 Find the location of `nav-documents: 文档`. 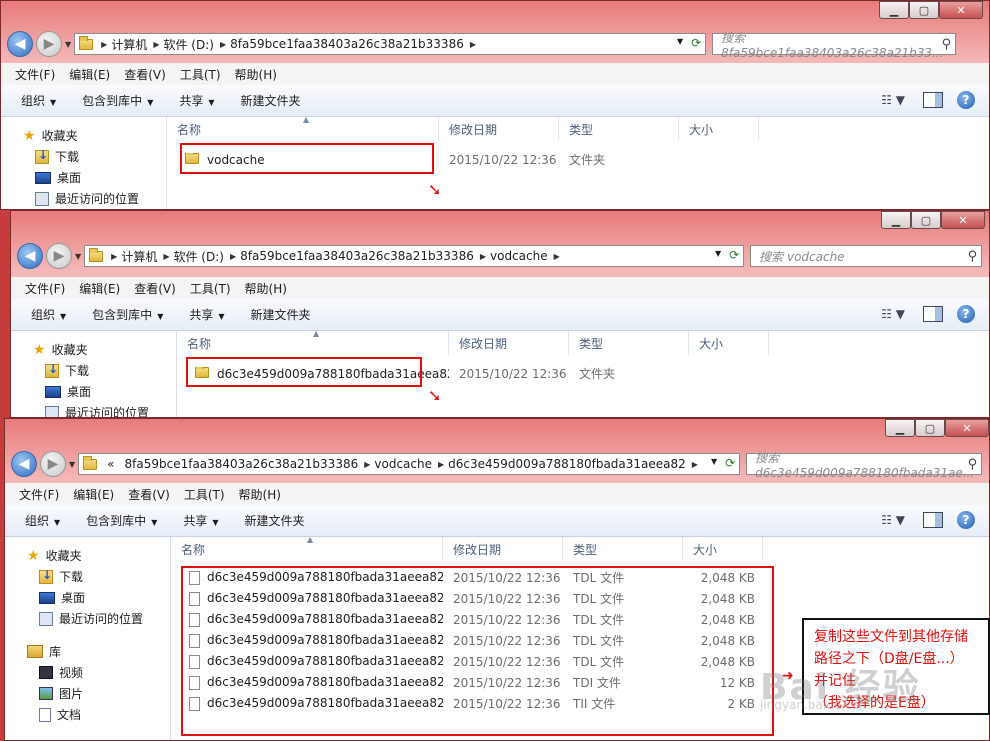

nav-documents: 文档 is located at coordinates (98, 714).